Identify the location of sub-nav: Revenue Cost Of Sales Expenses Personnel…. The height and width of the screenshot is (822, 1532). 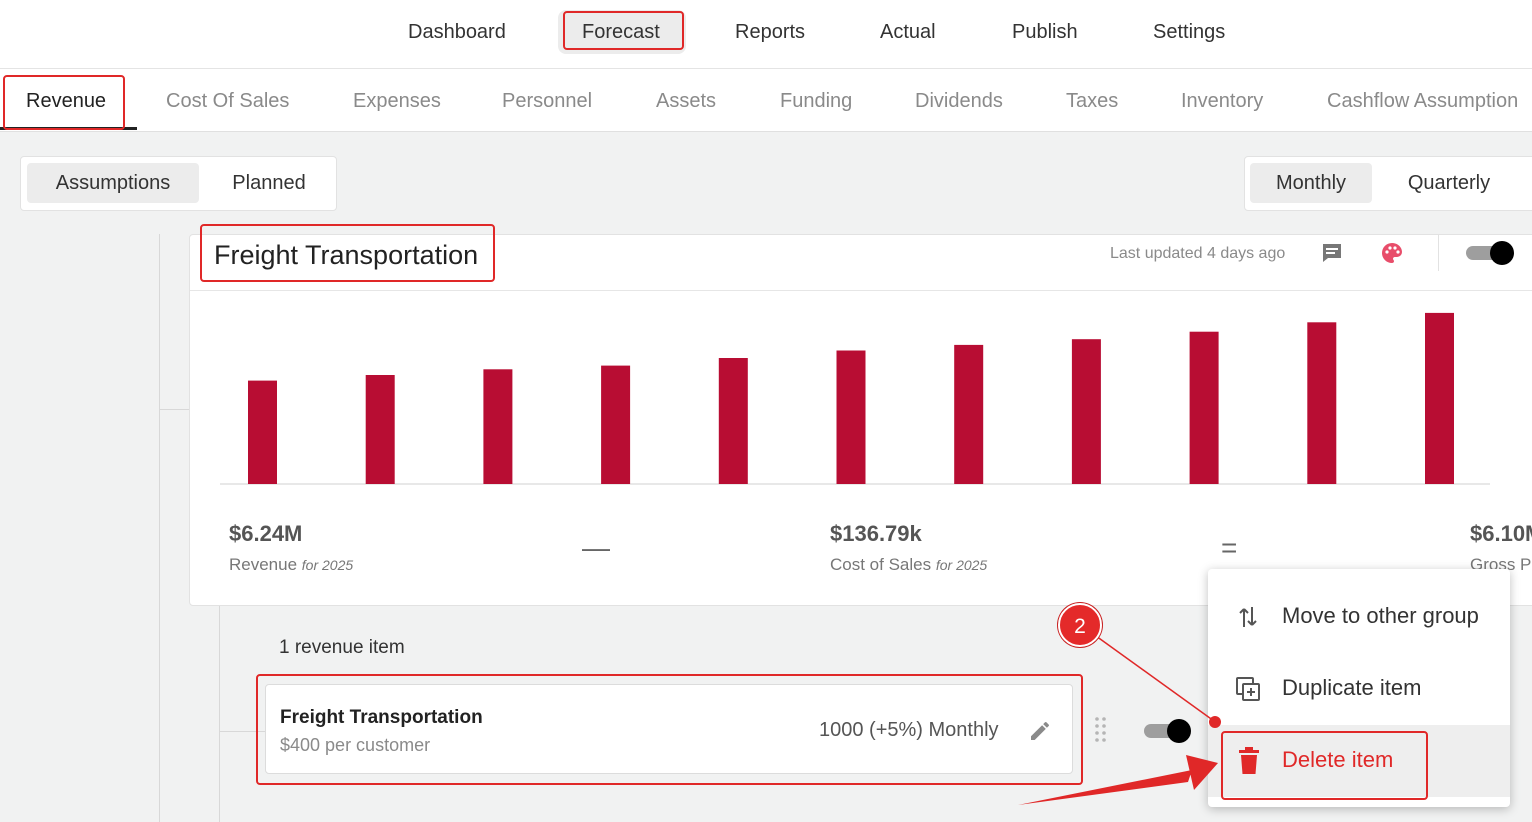
(766, 100).